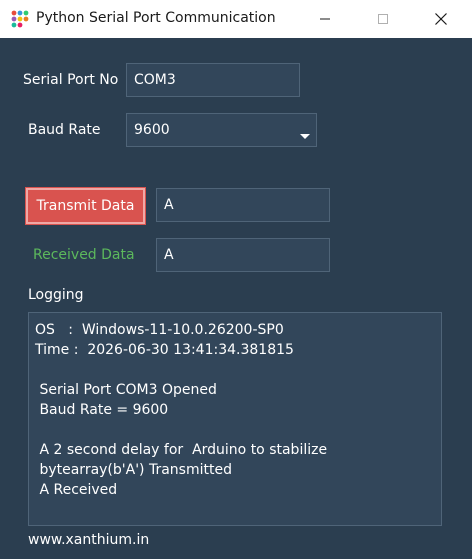 The width and height of the screenshot is (472, 559). What do you see at coordinates (155, 80) in the screenshot?
I see `serial-port-value: COM3` at bounding box center [155, 80].